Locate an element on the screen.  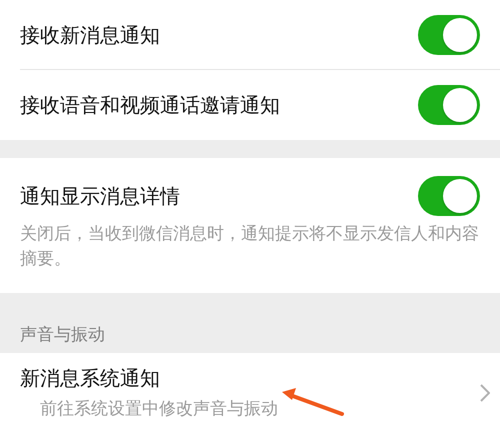
setting-label: 接收新消息通知 is located at coordinates (90, 35).